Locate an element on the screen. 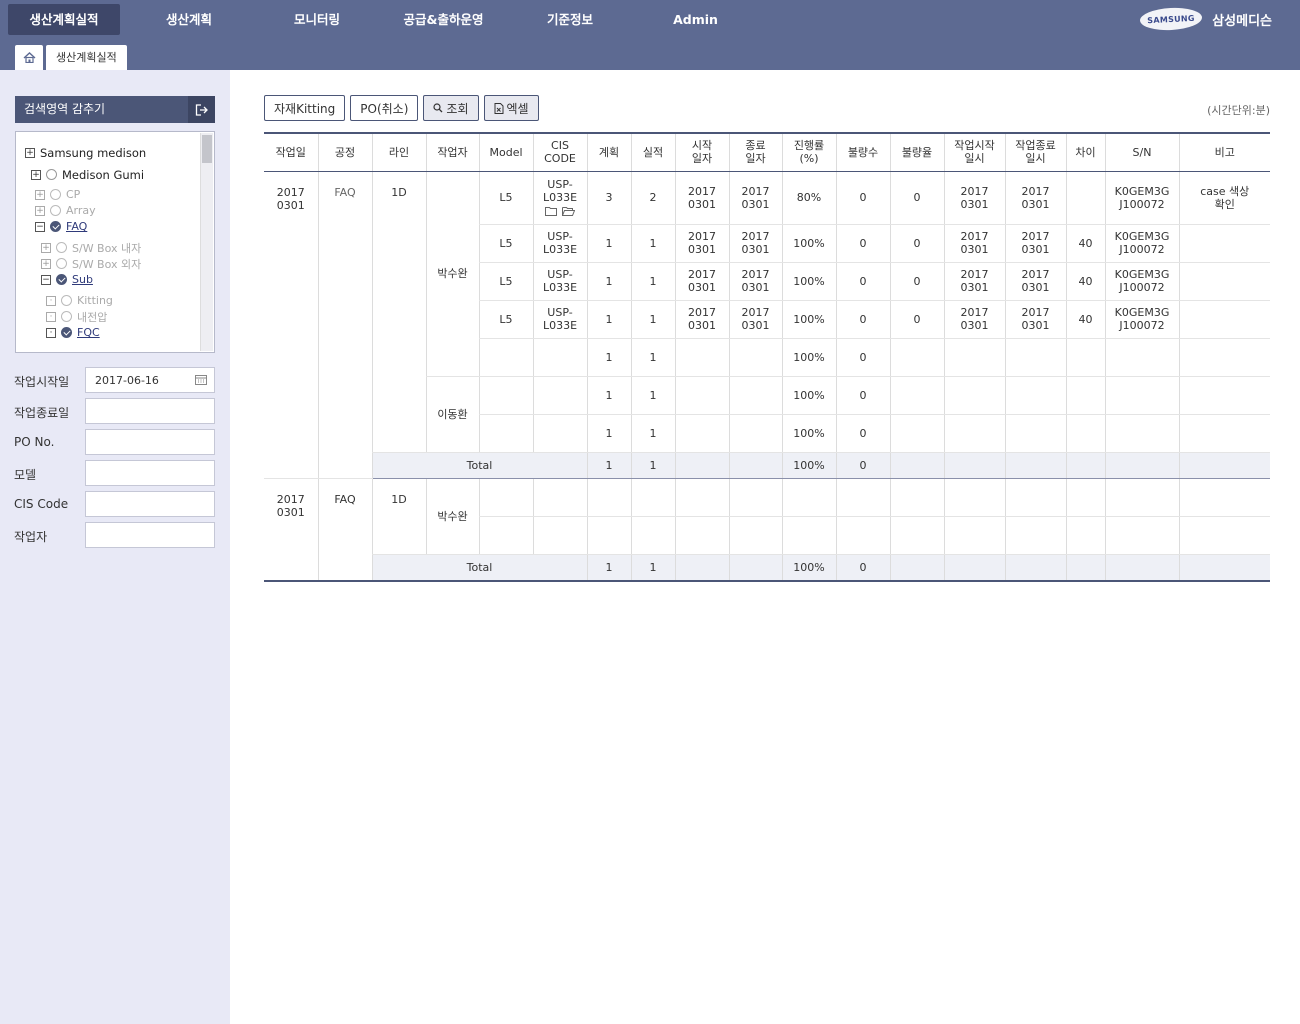 This screenshot has height=1024, width=1300. worker-field is located at coordinates (150, 535).